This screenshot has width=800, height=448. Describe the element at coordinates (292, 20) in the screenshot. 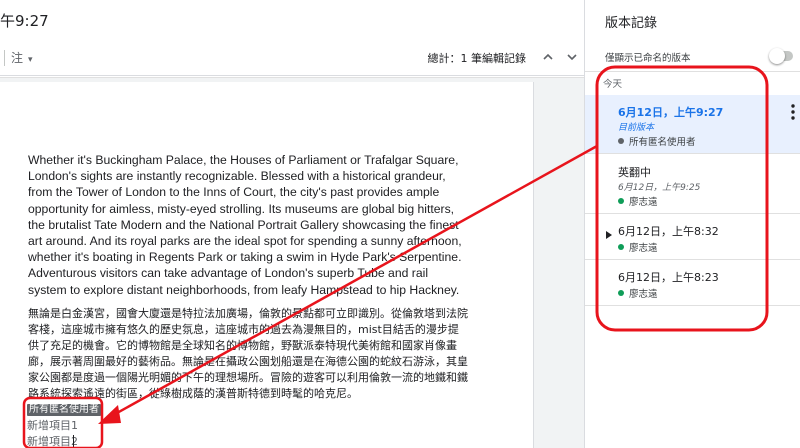

I see `top-bar: 午9:27` at that location.